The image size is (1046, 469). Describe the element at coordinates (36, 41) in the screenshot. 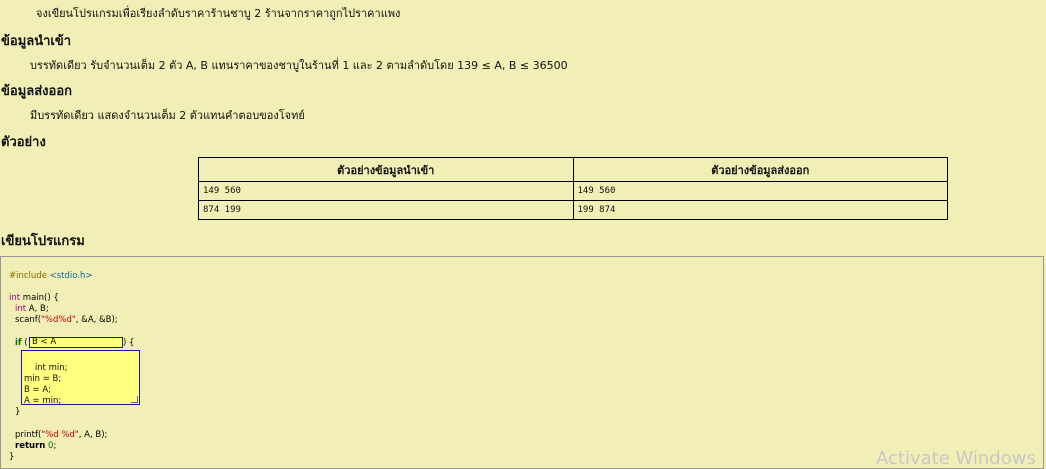

I see `input-heading: ข้อมูลนำเข้า` at that location.